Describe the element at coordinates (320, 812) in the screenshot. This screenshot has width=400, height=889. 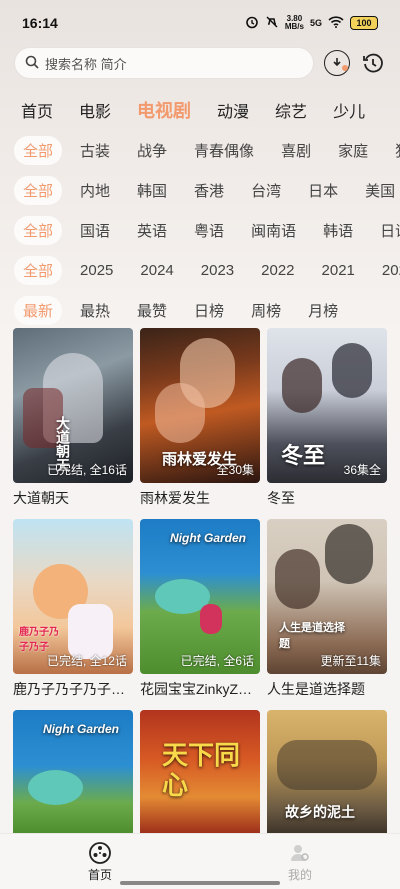
I see `poster-title-text: 故乡的泥土` at that location.